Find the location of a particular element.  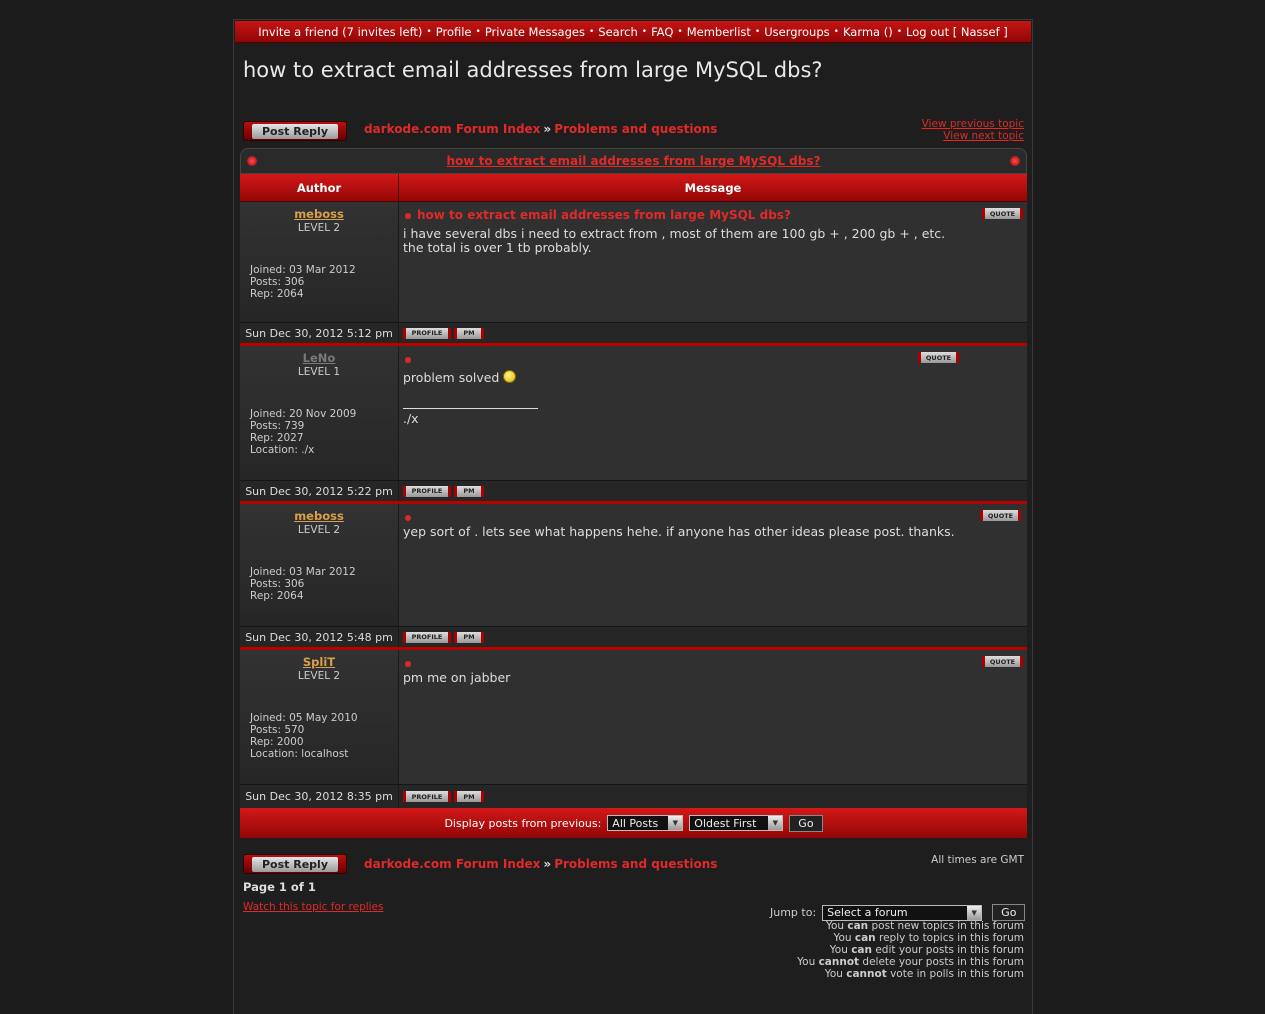

user-joined: Joined: 20 Nov 2009 is located at coordinates (303, 414).